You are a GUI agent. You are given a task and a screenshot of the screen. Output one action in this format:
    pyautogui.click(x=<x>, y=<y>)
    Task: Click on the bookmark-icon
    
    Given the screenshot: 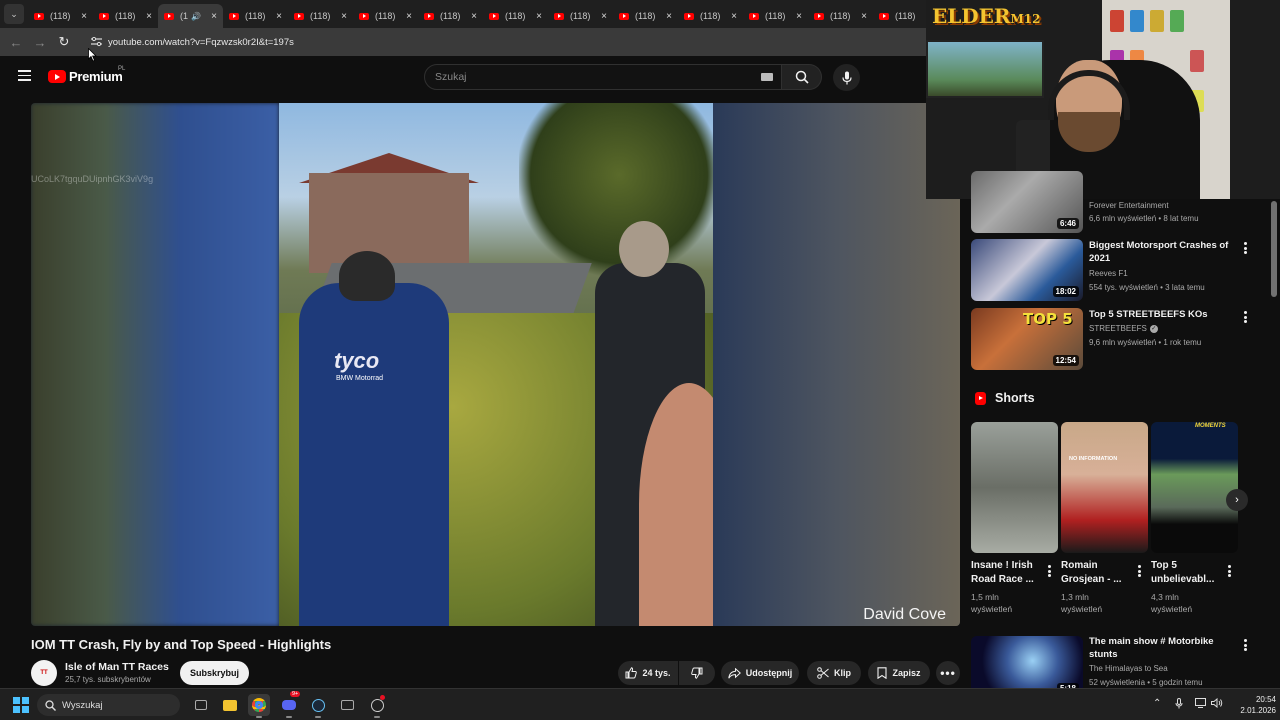 What is the action you would take?
    pyautogui.click(x=882, y=673)
    